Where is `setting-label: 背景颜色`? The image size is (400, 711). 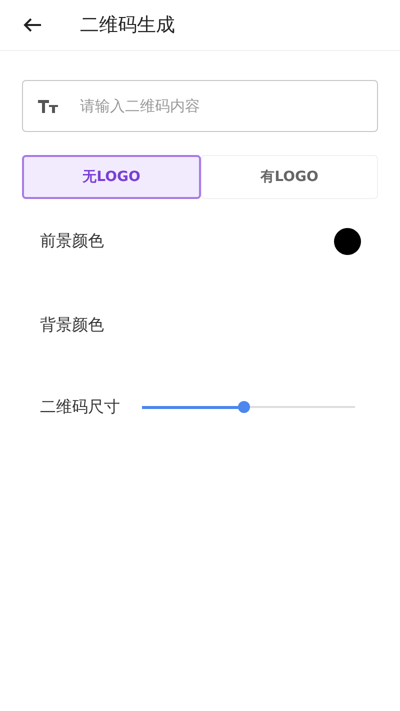
setting-label: 背景颜色 is located at coordinates (72, 325).